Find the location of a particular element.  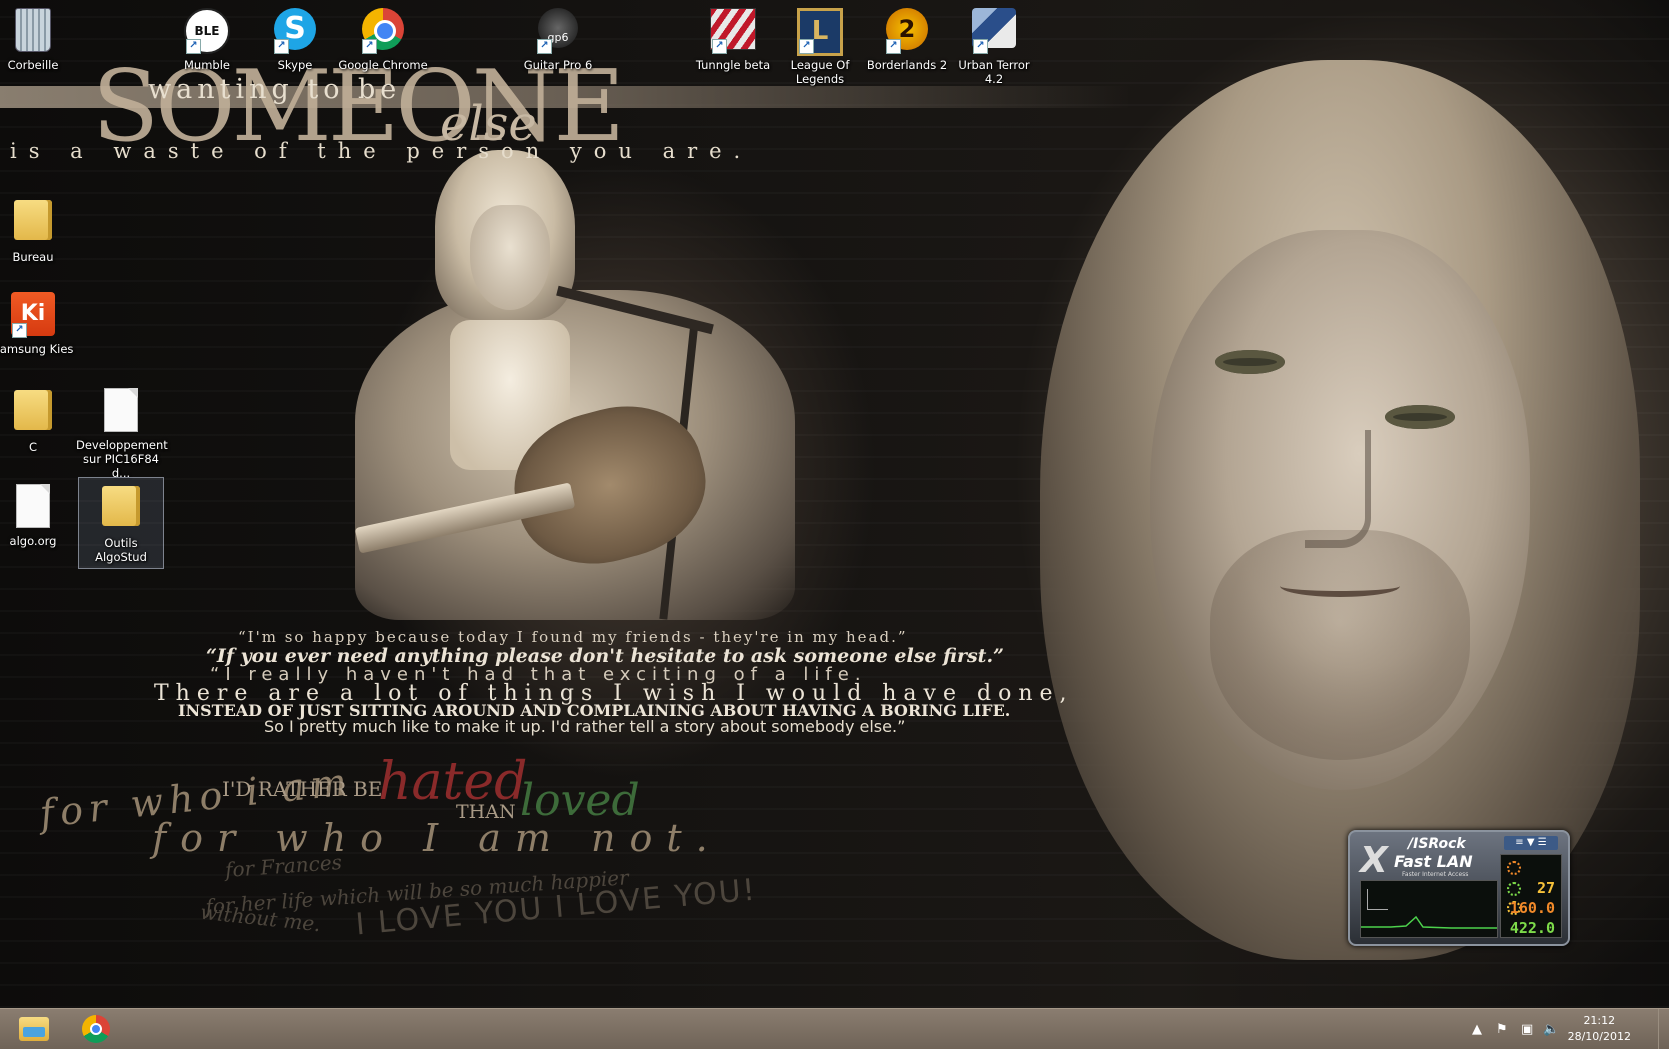

widget-graph-screen is located at coordinates (1429, 909).